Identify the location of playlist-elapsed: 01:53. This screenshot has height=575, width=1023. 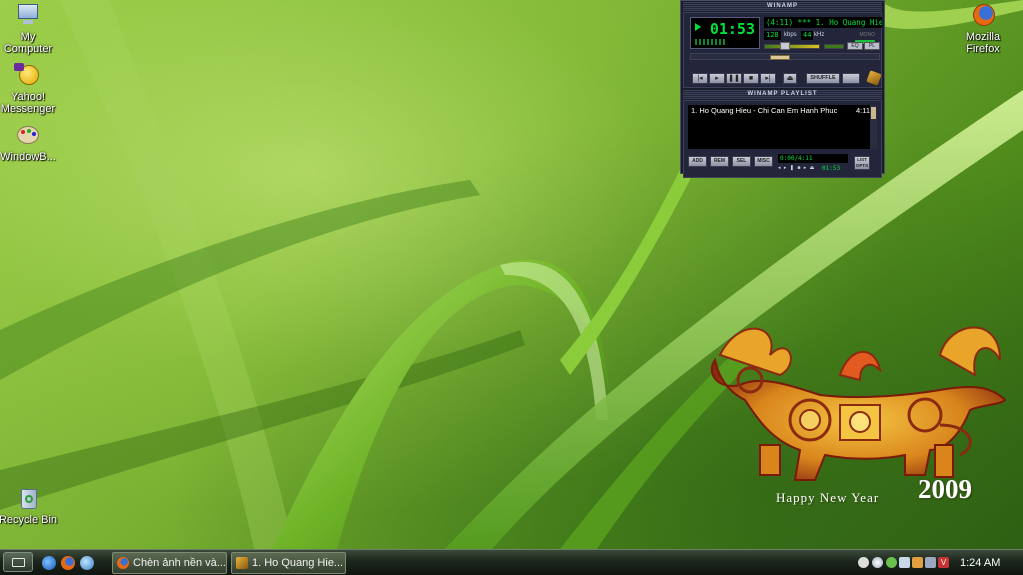
(831, 168).